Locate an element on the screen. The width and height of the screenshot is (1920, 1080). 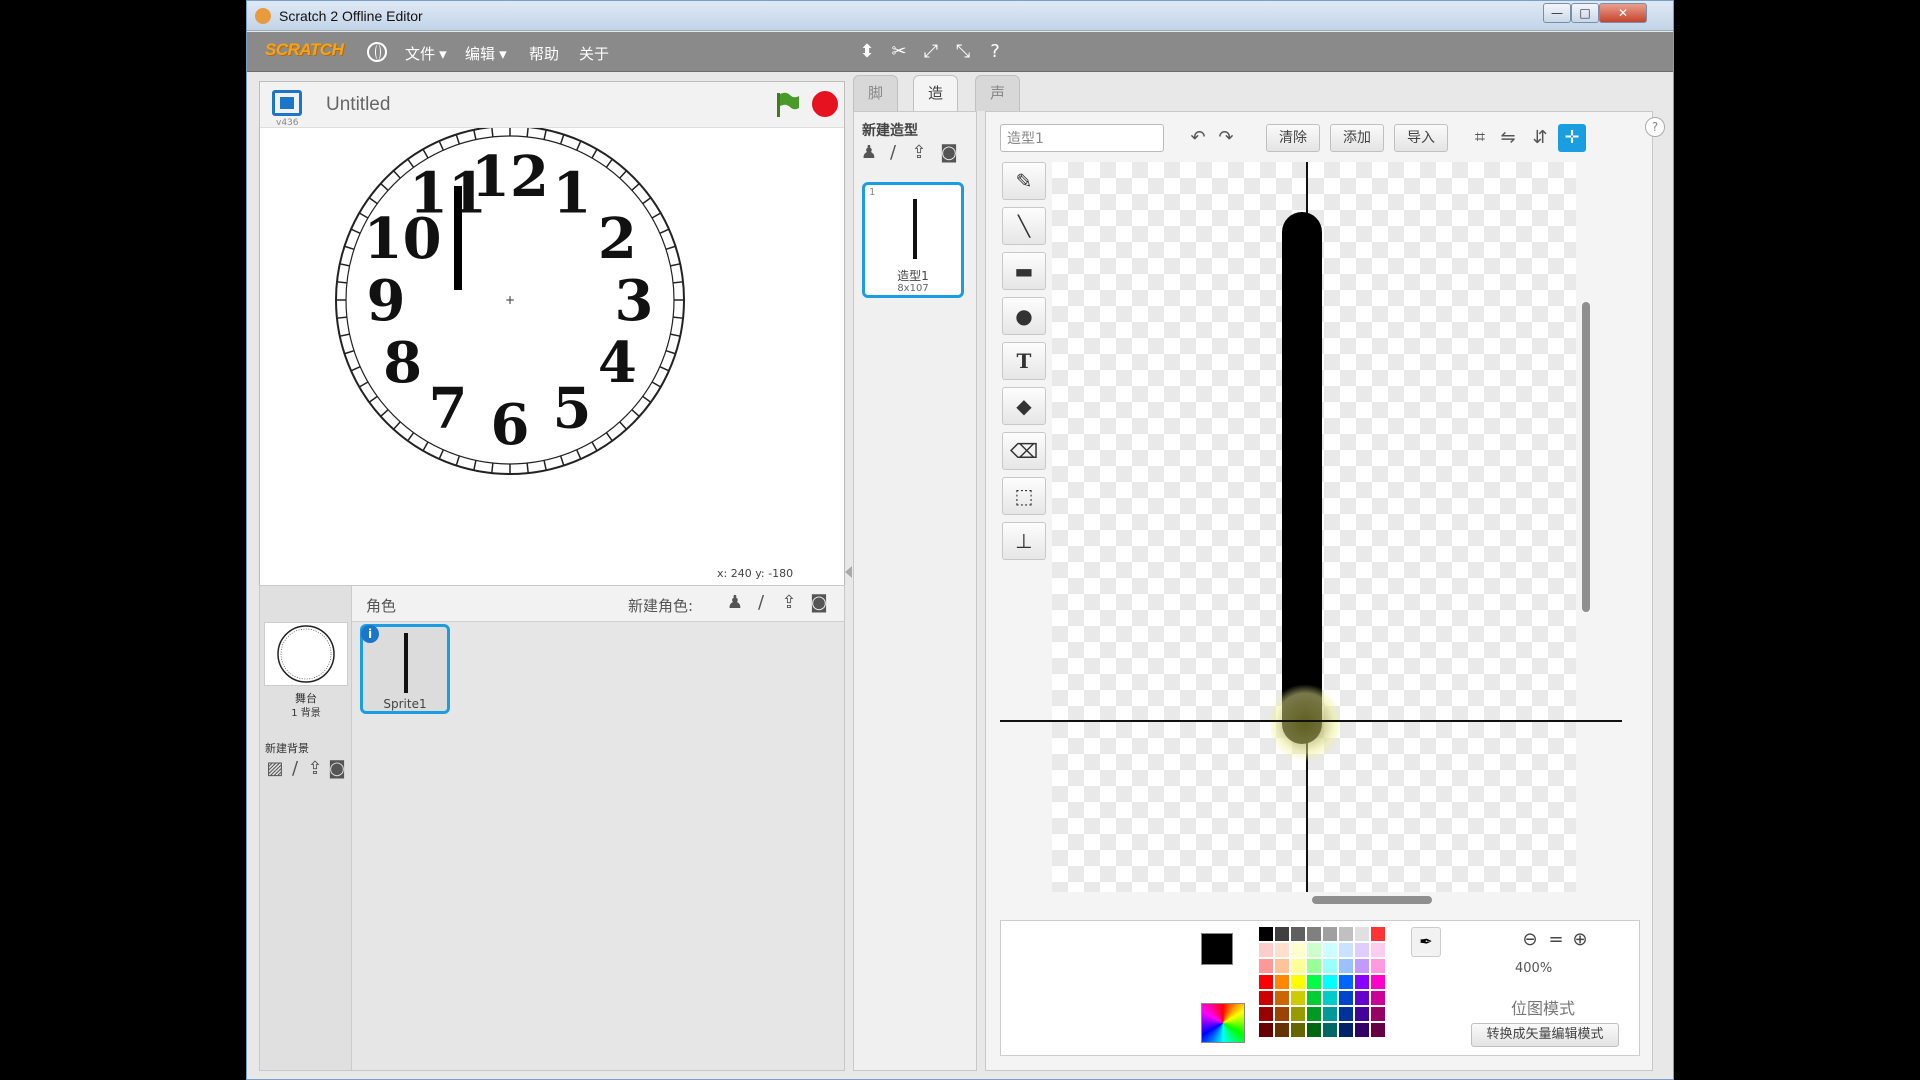
camera-sprite-icon: ◙ is located at coordinates (819, 603).